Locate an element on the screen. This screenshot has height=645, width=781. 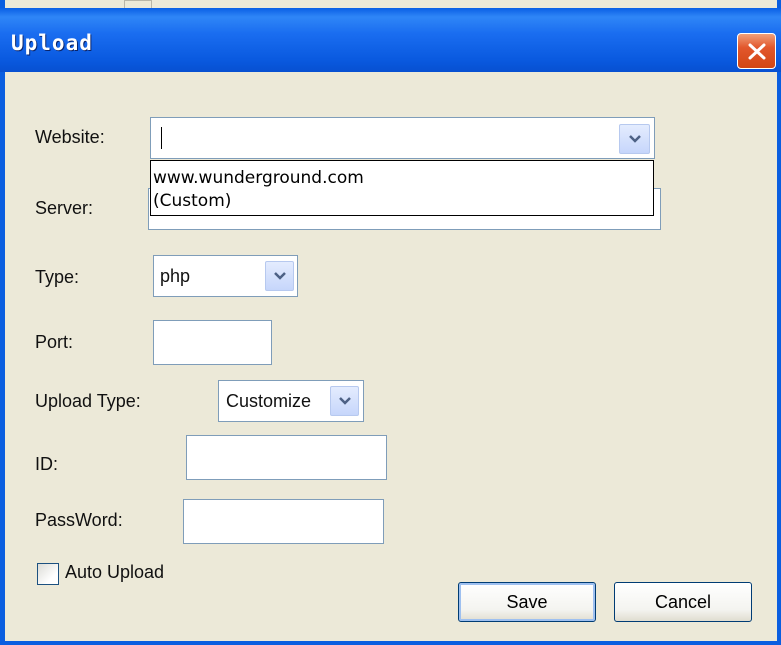
save-button-label: Save is located at coordinates (527, 602).